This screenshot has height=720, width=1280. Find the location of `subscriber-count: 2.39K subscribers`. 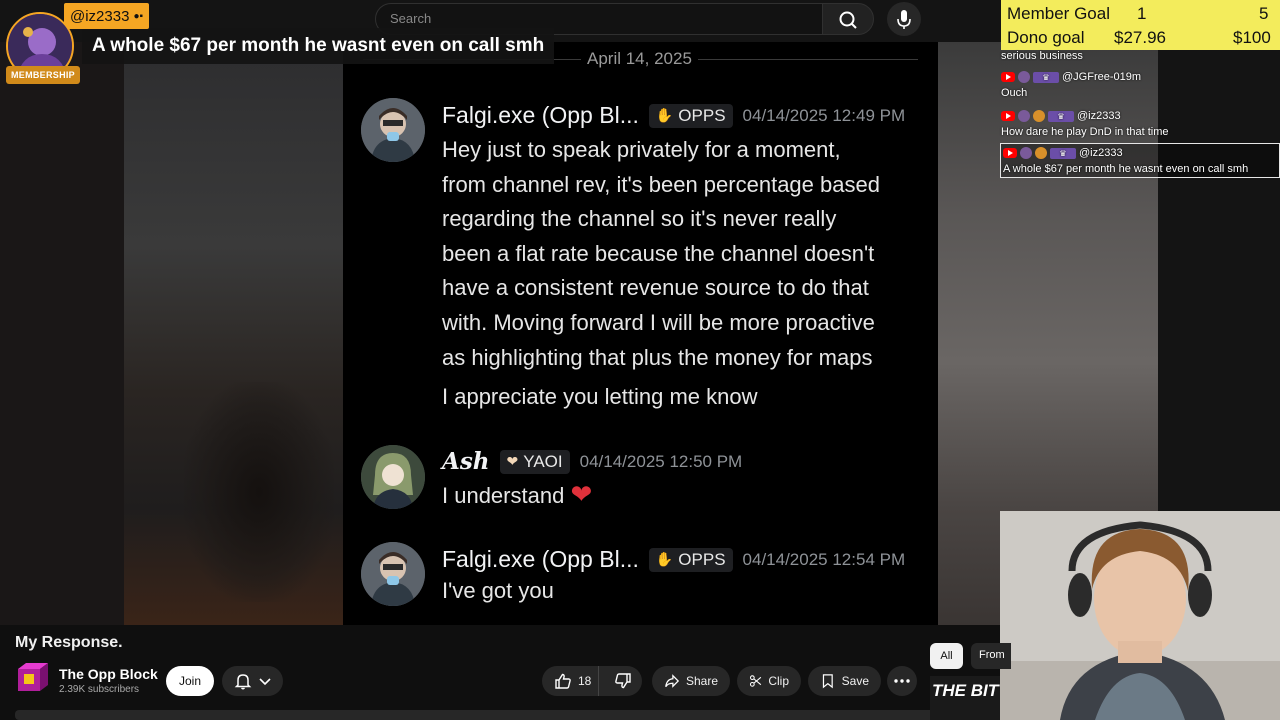

subscriber-count: 2.39K subscribers is located at coordinates (99, 689).